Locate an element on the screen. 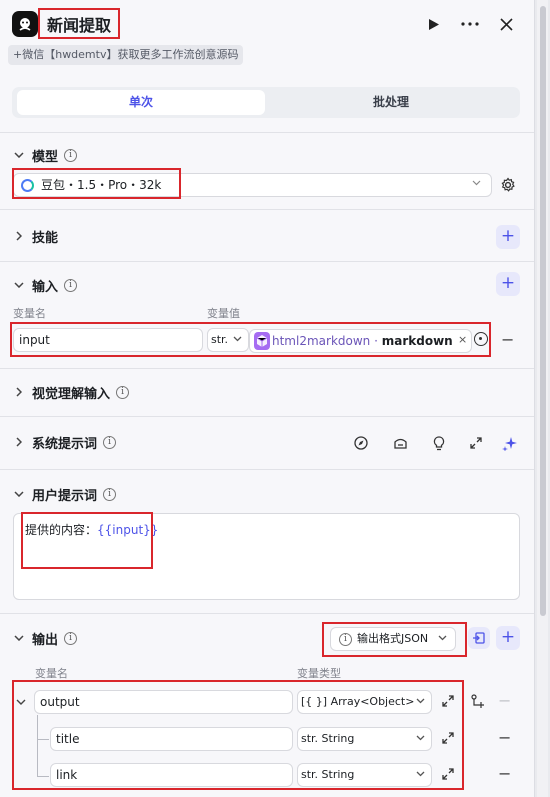 The width and height of the screenshot is (550, 797). gear-icon is located at coordinates (508, 185).